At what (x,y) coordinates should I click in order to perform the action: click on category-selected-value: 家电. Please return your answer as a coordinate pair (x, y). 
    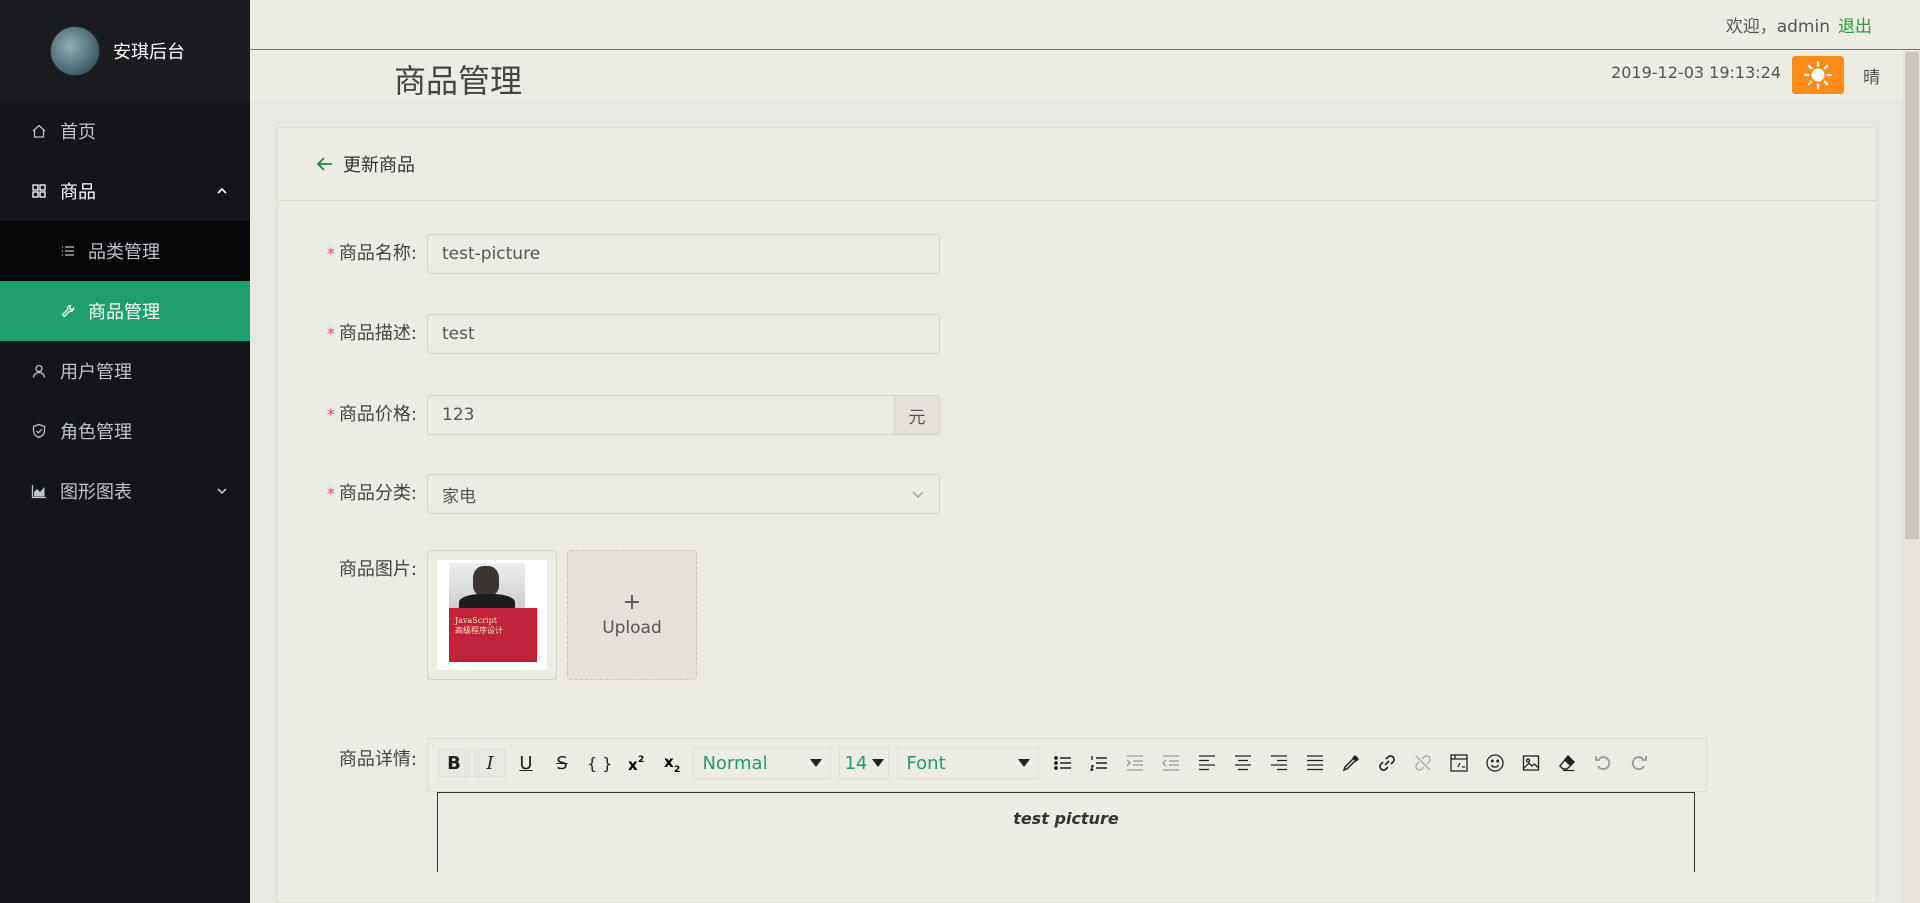
    Looking at the image, I should click on (459, 496).